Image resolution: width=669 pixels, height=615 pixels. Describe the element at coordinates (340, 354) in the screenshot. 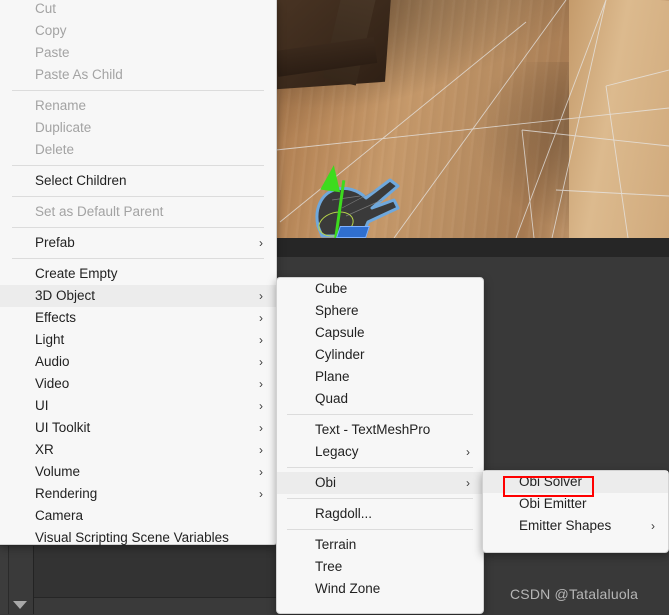

I see `menu-item-label: Cylinder` at that location.